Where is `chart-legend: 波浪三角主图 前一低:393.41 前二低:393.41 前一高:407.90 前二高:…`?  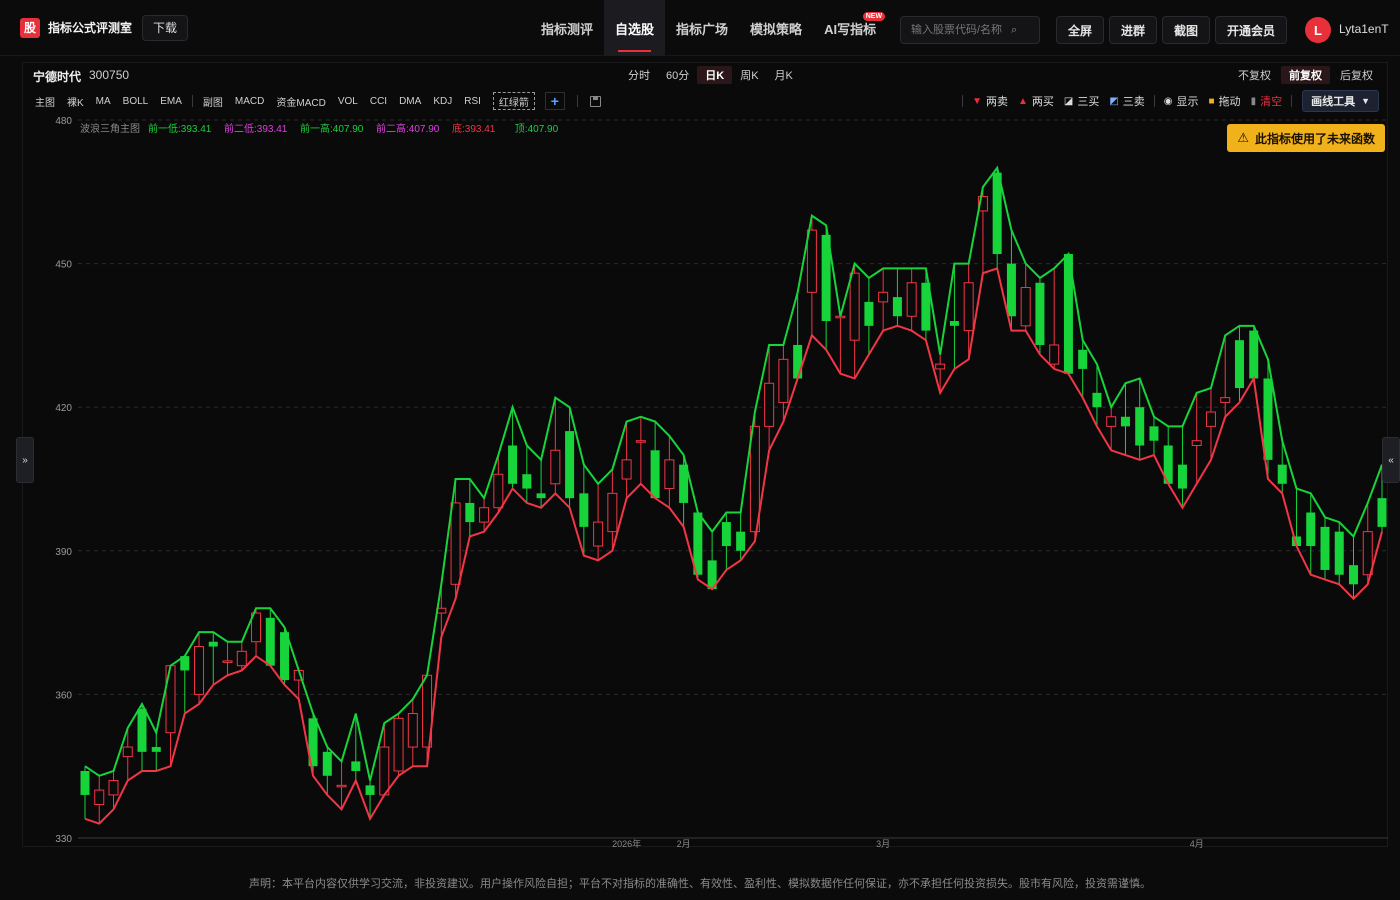
chart-legend: 波浪三角主图 前一低:393.41 前二低:393.41 前一高:407.90 前二高:… is located at coordinates (319, 128).